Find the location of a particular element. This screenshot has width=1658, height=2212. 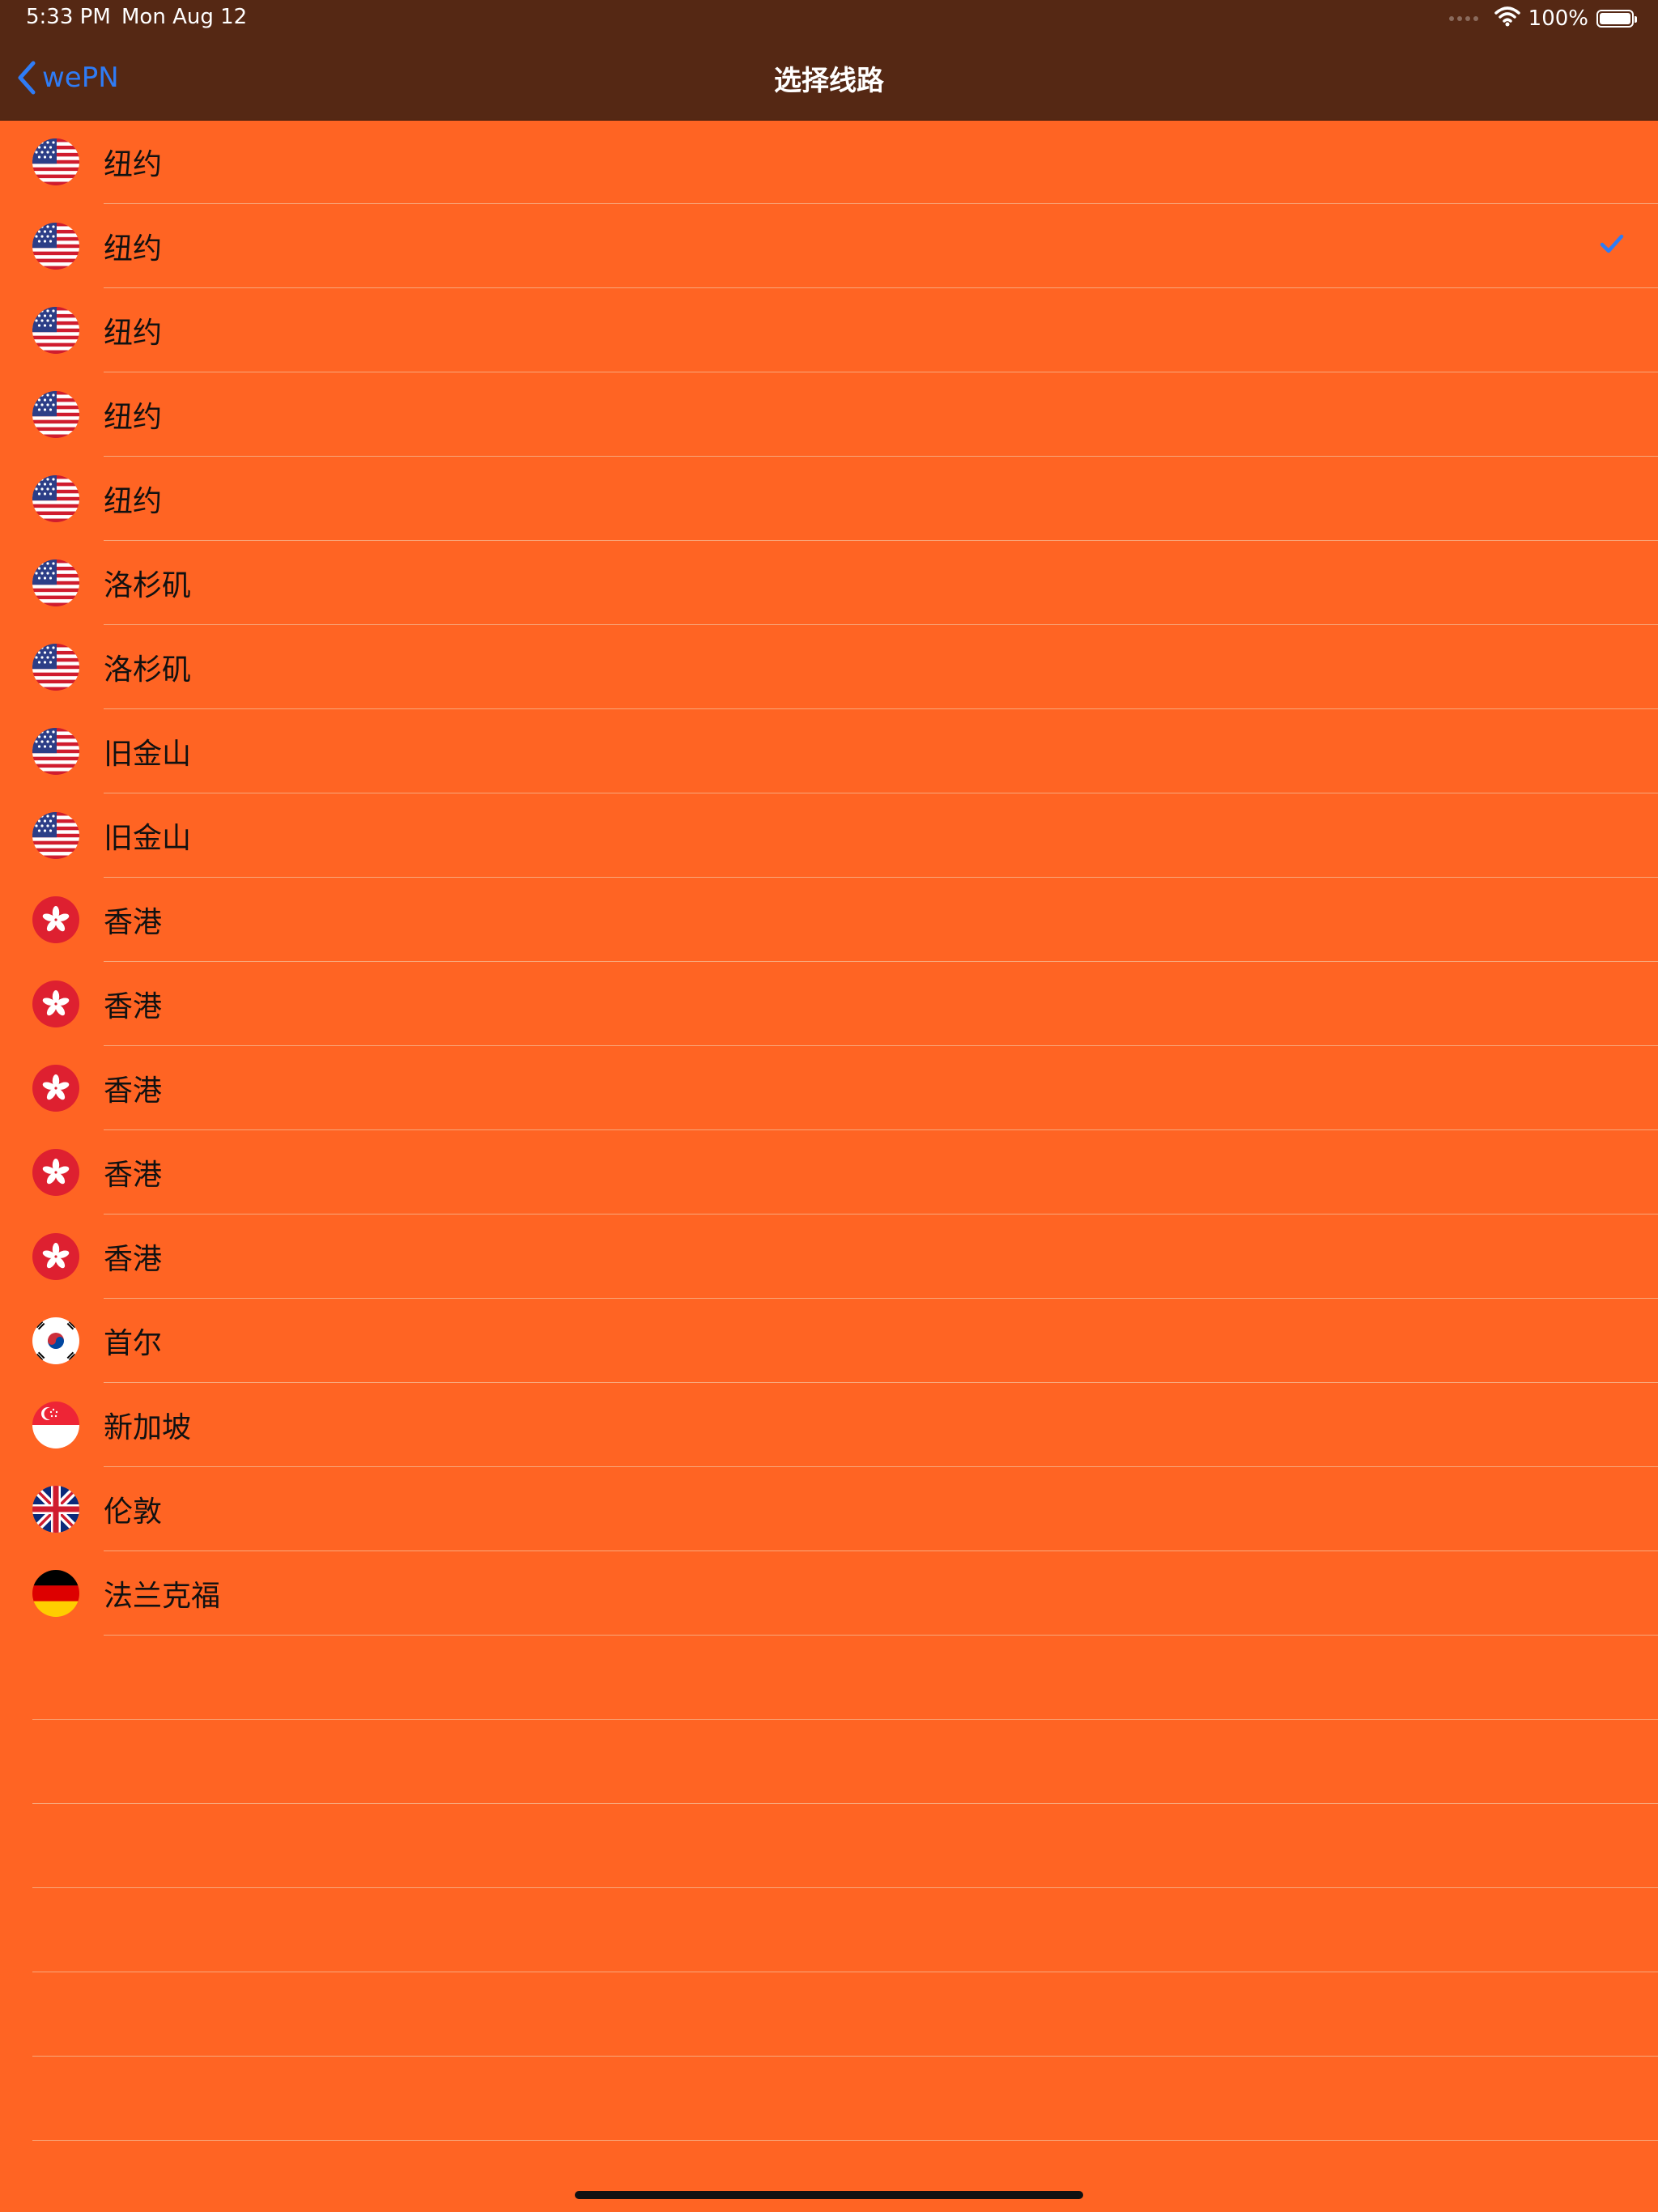

server-row: 法兰克福 is located at coordinates (829, 1594).